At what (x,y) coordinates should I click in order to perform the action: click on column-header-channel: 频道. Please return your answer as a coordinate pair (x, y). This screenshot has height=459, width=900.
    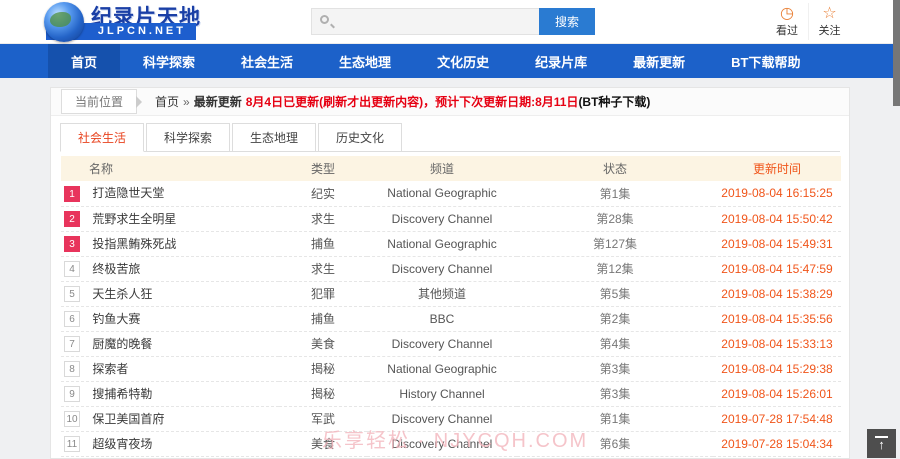
    Looking at the image, I should click on (441, 169).